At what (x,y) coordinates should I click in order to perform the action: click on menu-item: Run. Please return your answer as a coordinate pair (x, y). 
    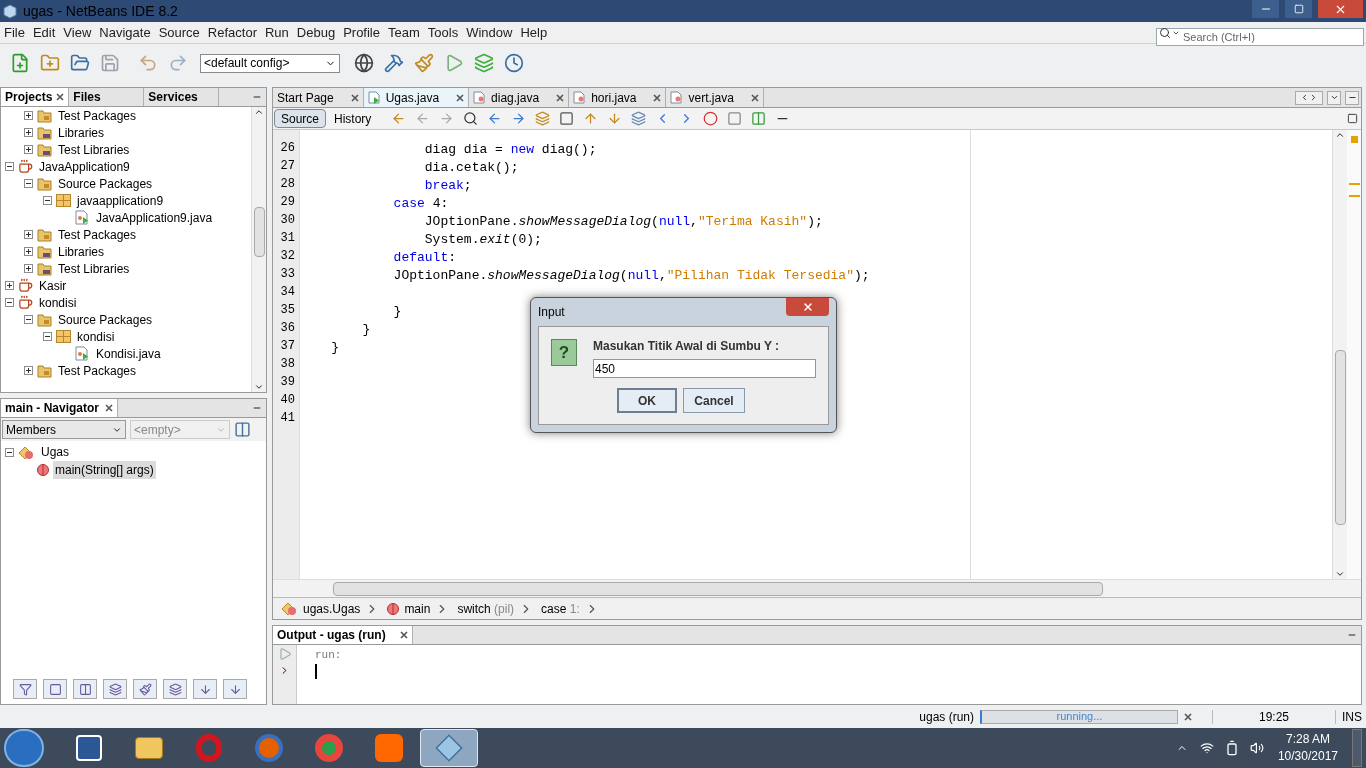
    Looking at the image, I should click on (276, 32).